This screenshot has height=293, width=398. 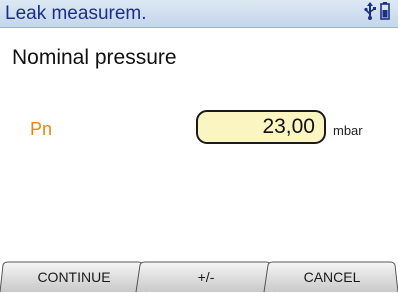 What do you see at coordinates (377, 13) in the screenshot?
I see `status-icons` at bounding box center [377, 13].